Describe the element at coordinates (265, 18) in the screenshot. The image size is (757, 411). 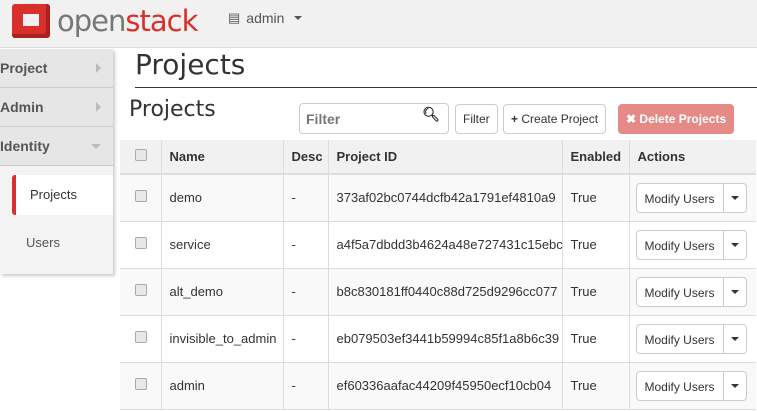
I see `project-switcher: ▤ admin` at that location.